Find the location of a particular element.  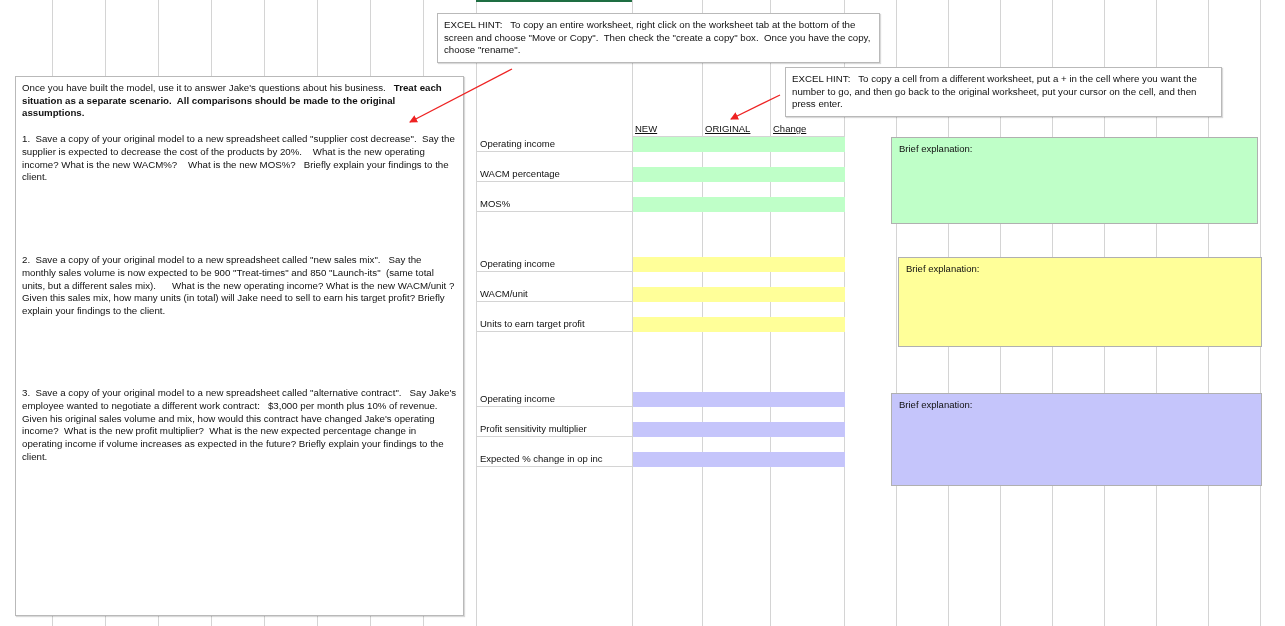

row-label: MOS% is located at coordinates (555, 204).